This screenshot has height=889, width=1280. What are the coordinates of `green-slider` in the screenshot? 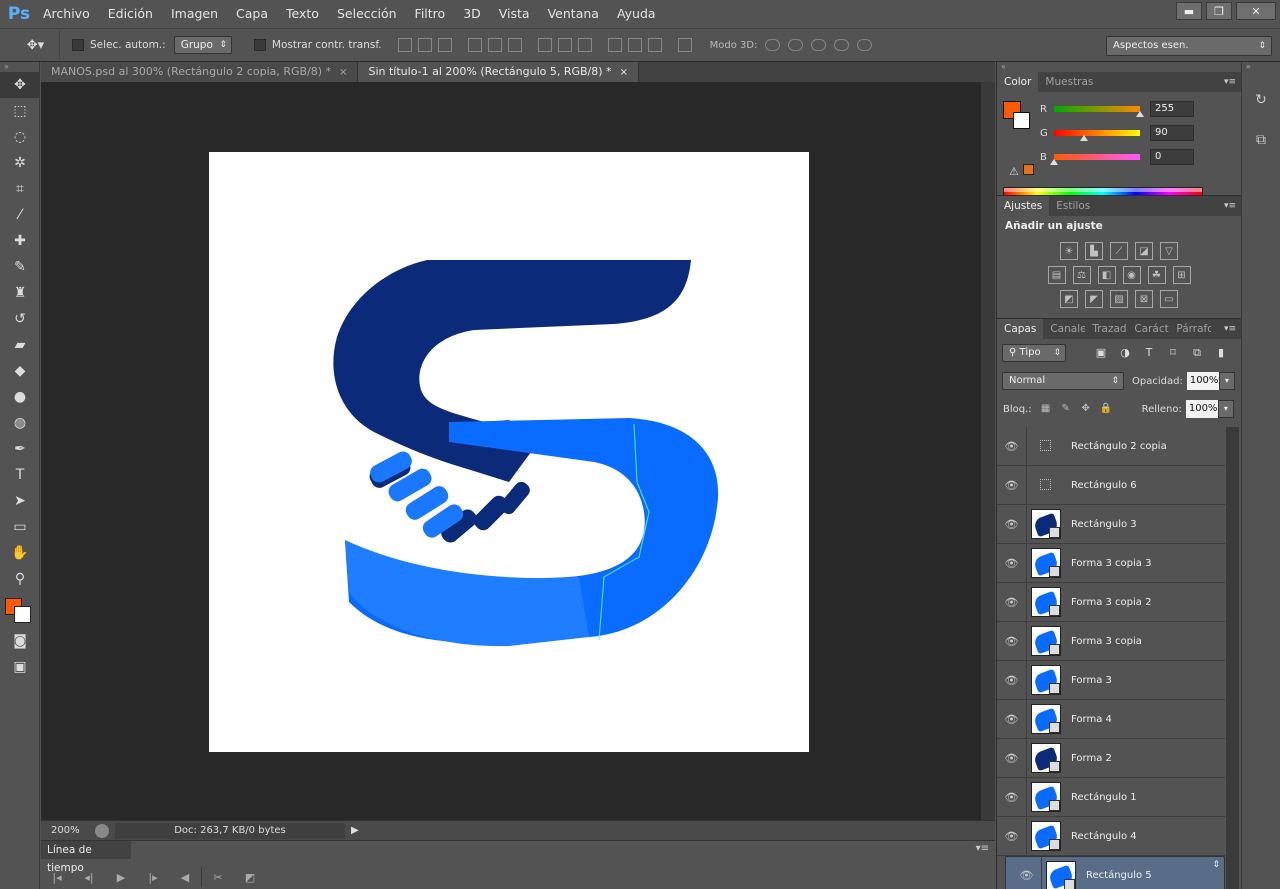 It's located at (1097, 135).